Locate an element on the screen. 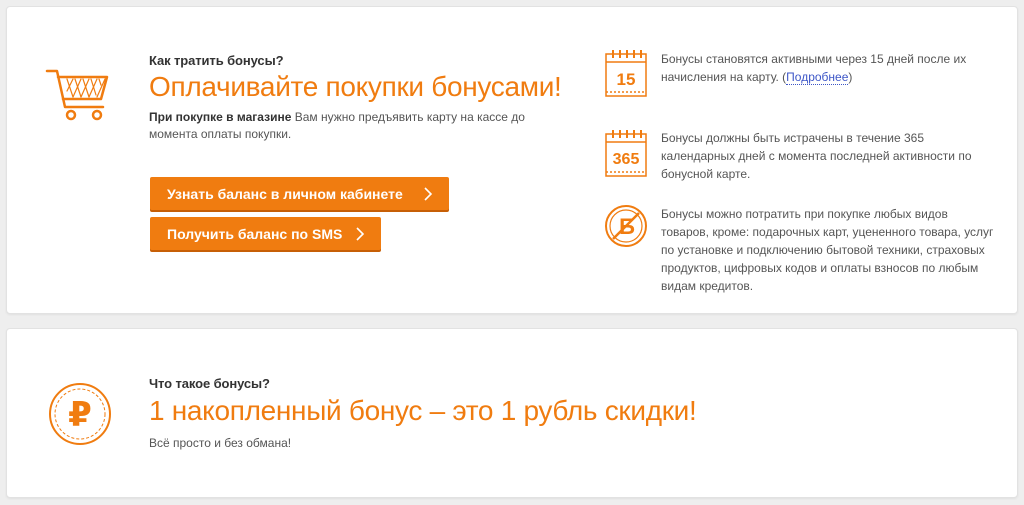 The height and width of the screenshot is (505, 1024). shopping-cart-icon is located at coordinates (78, 93).